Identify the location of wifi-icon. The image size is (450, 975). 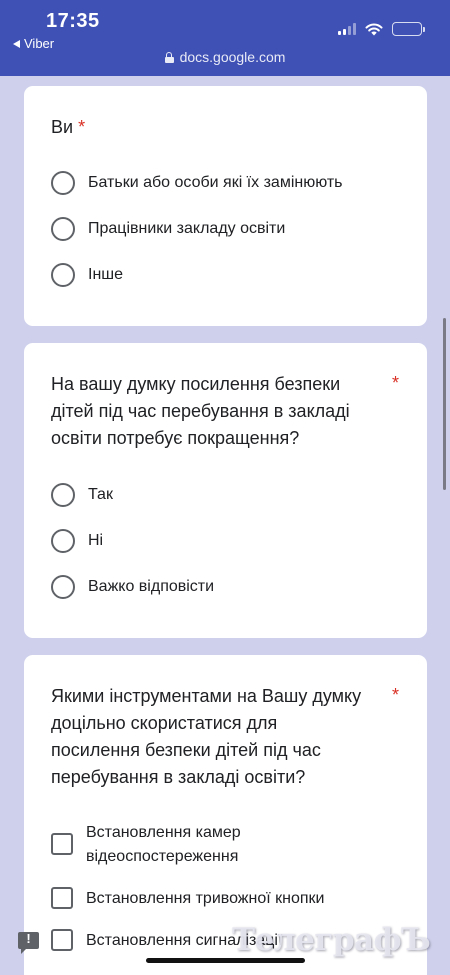
(374, 29).